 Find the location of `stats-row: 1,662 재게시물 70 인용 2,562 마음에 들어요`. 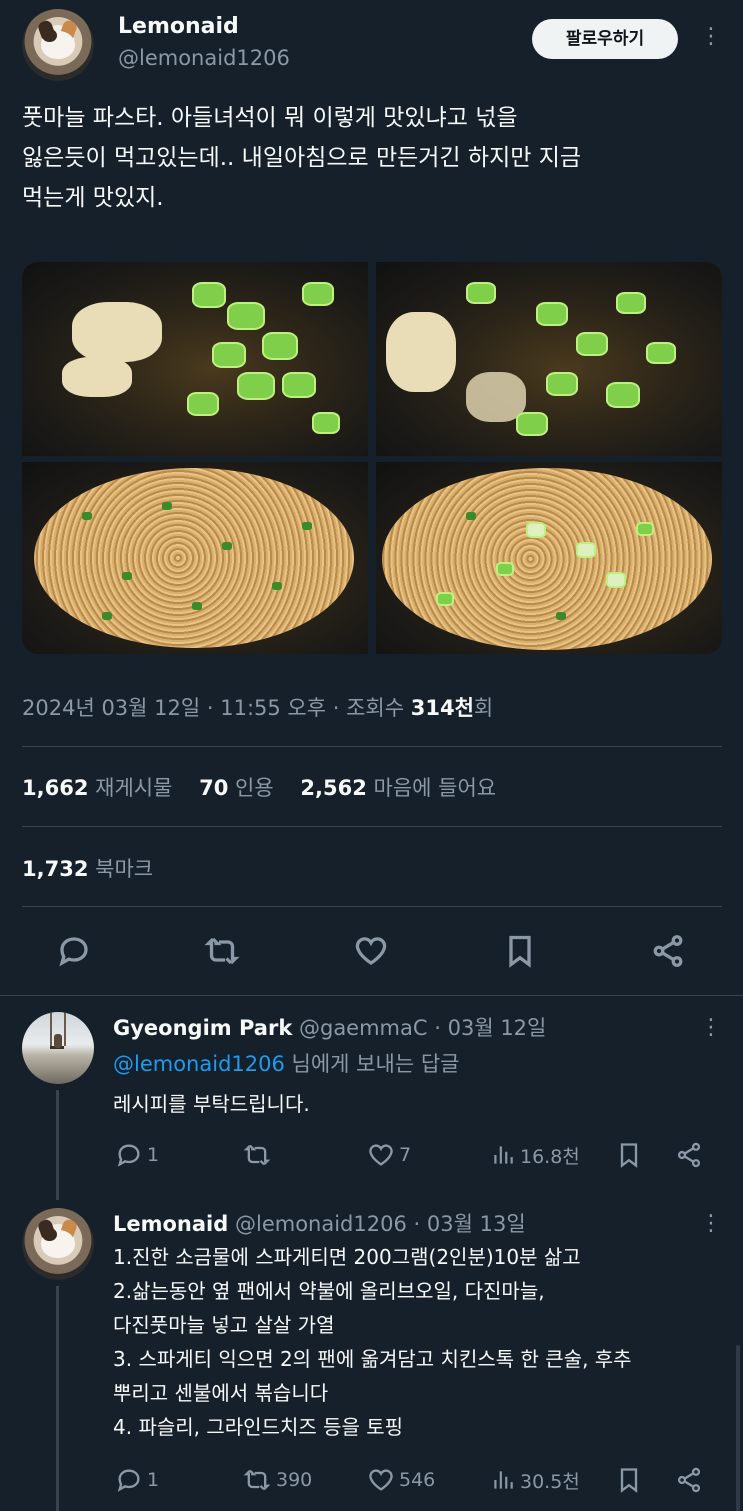

stats-row: 1,662 재게시물 70 인용 2,562 마음에 들어요 is located at coordinates (259, 787).